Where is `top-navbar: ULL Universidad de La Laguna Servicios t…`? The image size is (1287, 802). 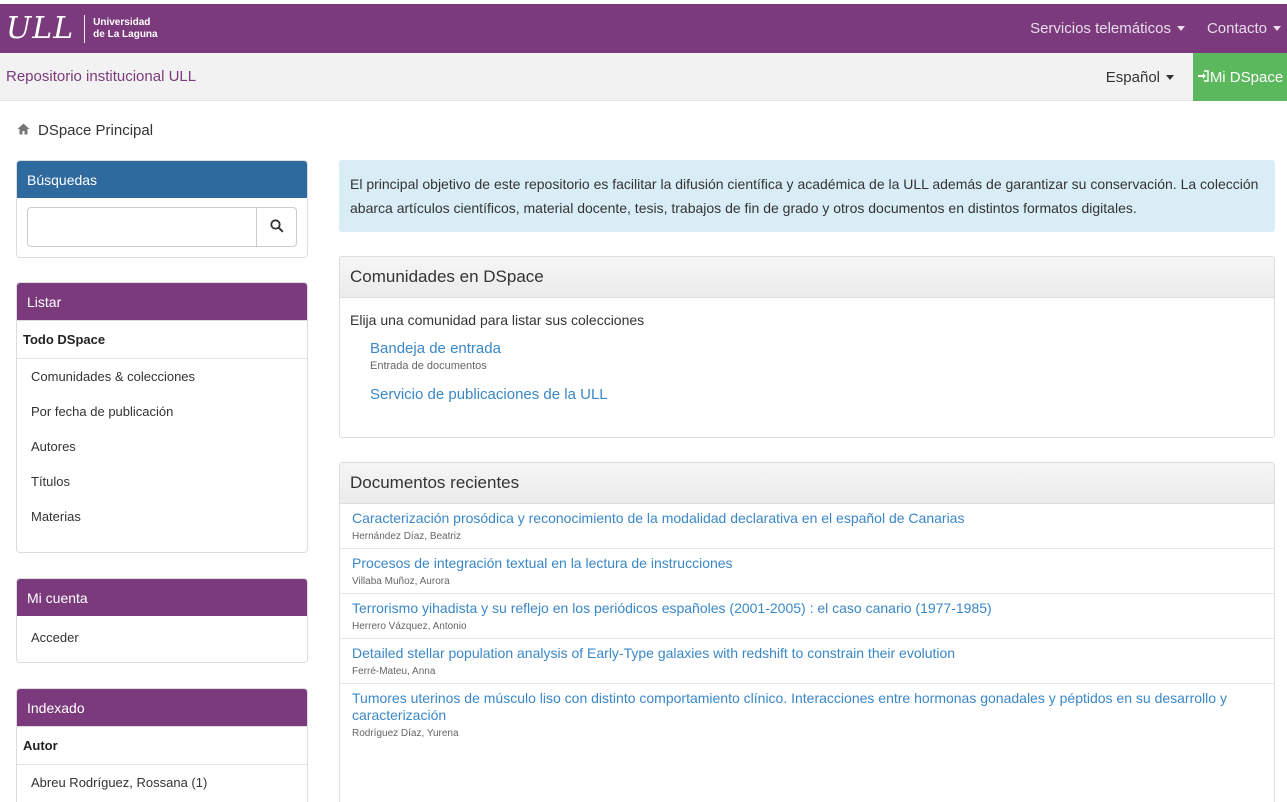
top-navbar: ULL Universidad de La Laguna Servicios t… is located at coordinates (643, 28).